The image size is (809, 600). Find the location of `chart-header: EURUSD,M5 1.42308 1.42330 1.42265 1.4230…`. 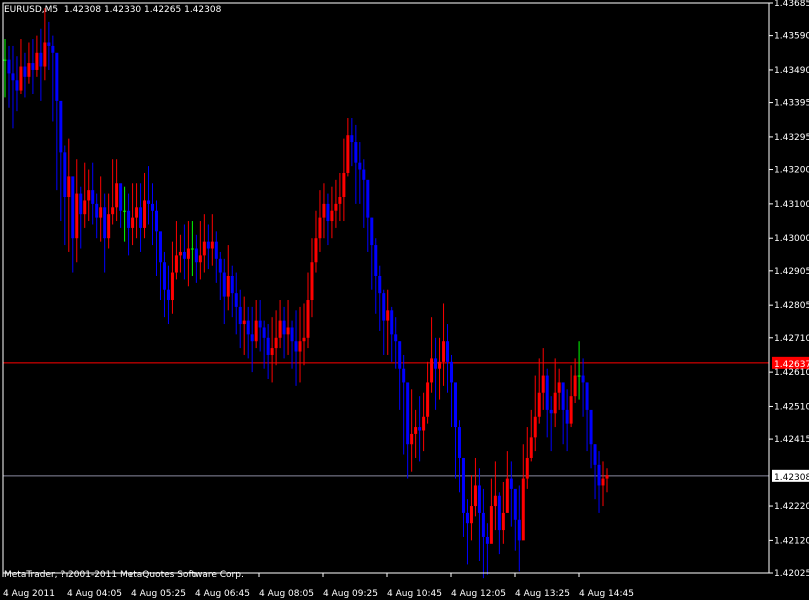

chart-header: EURUSD,M5 1.42308 1.42330 1.42265 1.4230… is located at coordinates (112, 10).